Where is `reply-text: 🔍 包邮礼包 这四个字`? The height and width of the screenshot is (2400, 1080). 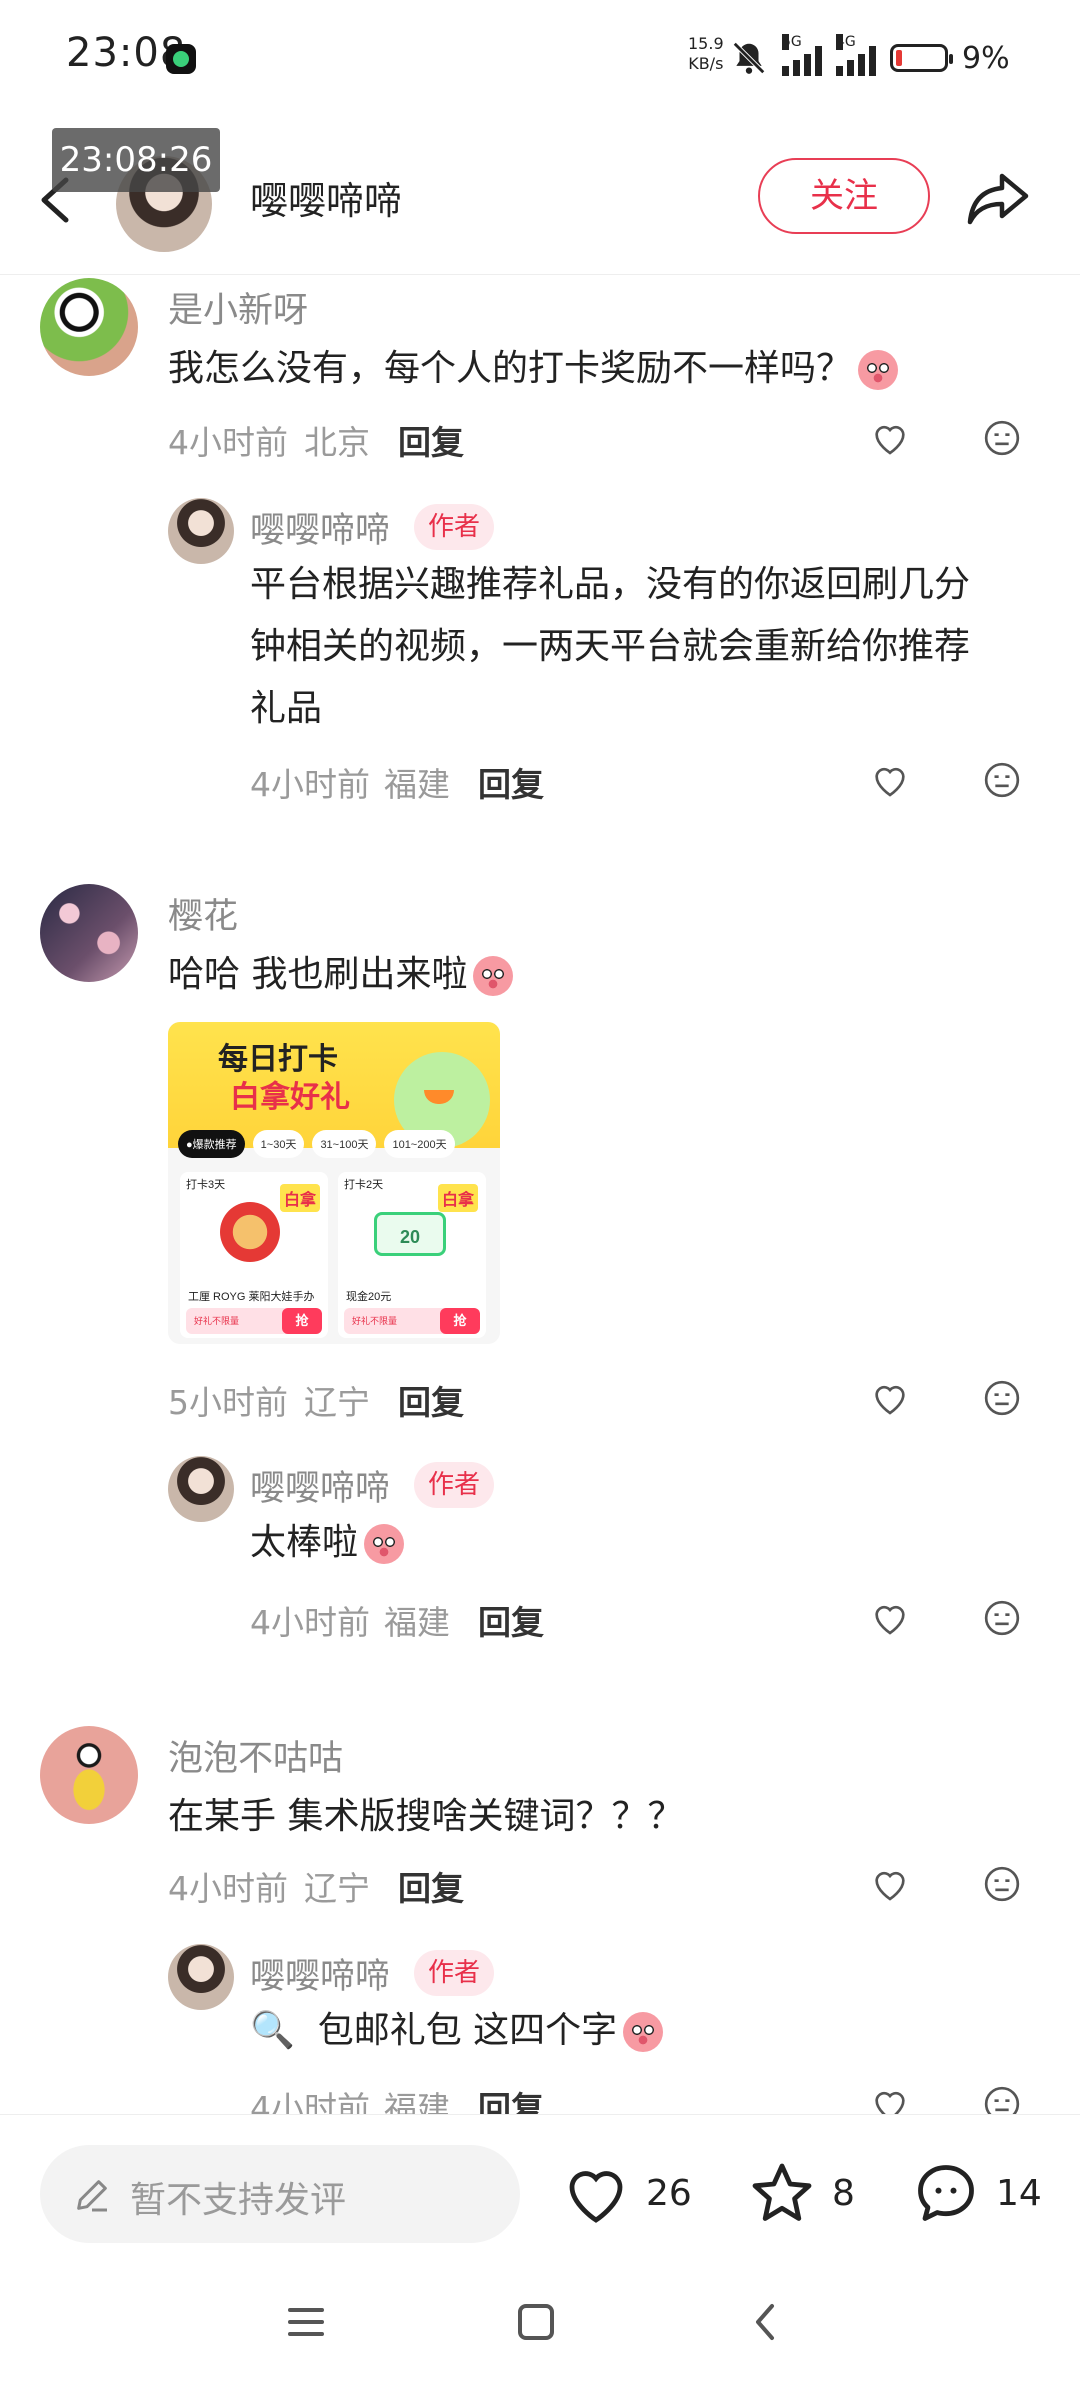 reply-text: 🔍 包邮礼包 这四个字 is located at coordinates (457, 2031).